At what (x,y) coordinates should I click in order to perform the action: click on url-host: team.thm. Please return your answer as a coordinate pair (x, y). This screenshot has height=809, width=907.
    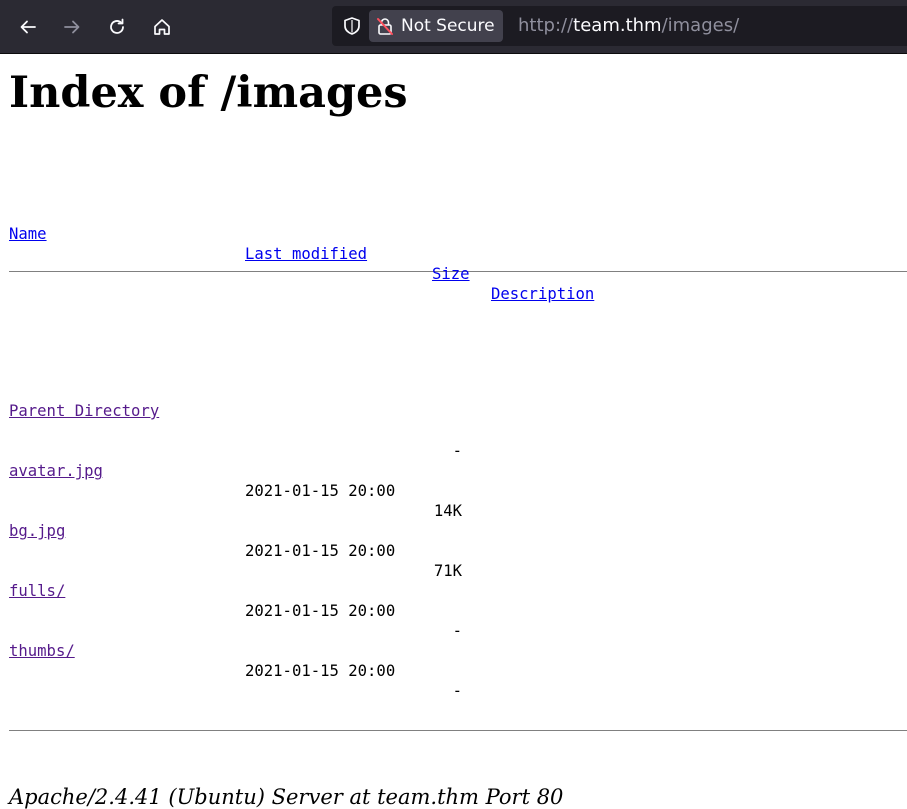
    Looking at the image, I should click on (617, 25).